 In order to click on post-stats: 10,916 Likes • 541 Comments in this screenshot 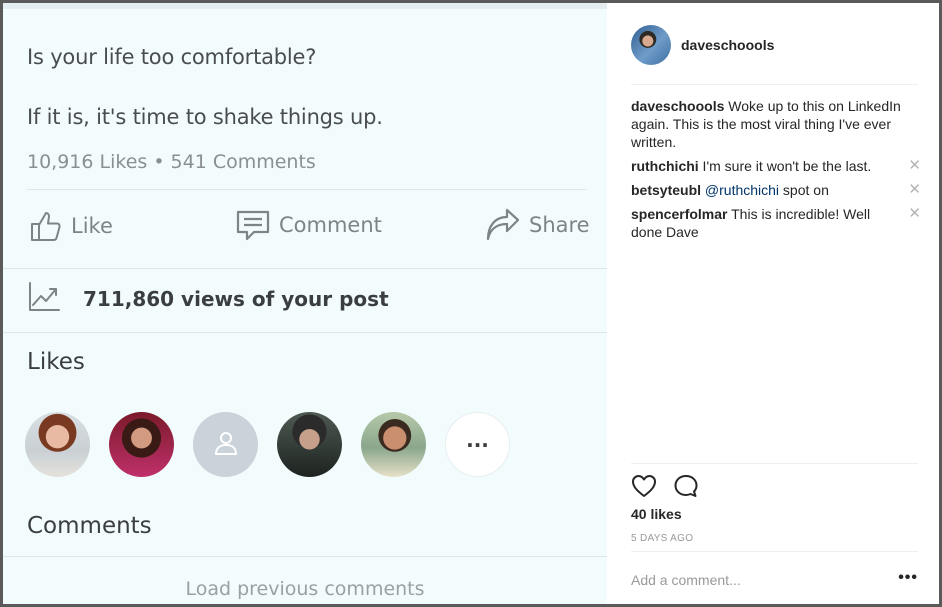, I will do `click(171, 162)`.